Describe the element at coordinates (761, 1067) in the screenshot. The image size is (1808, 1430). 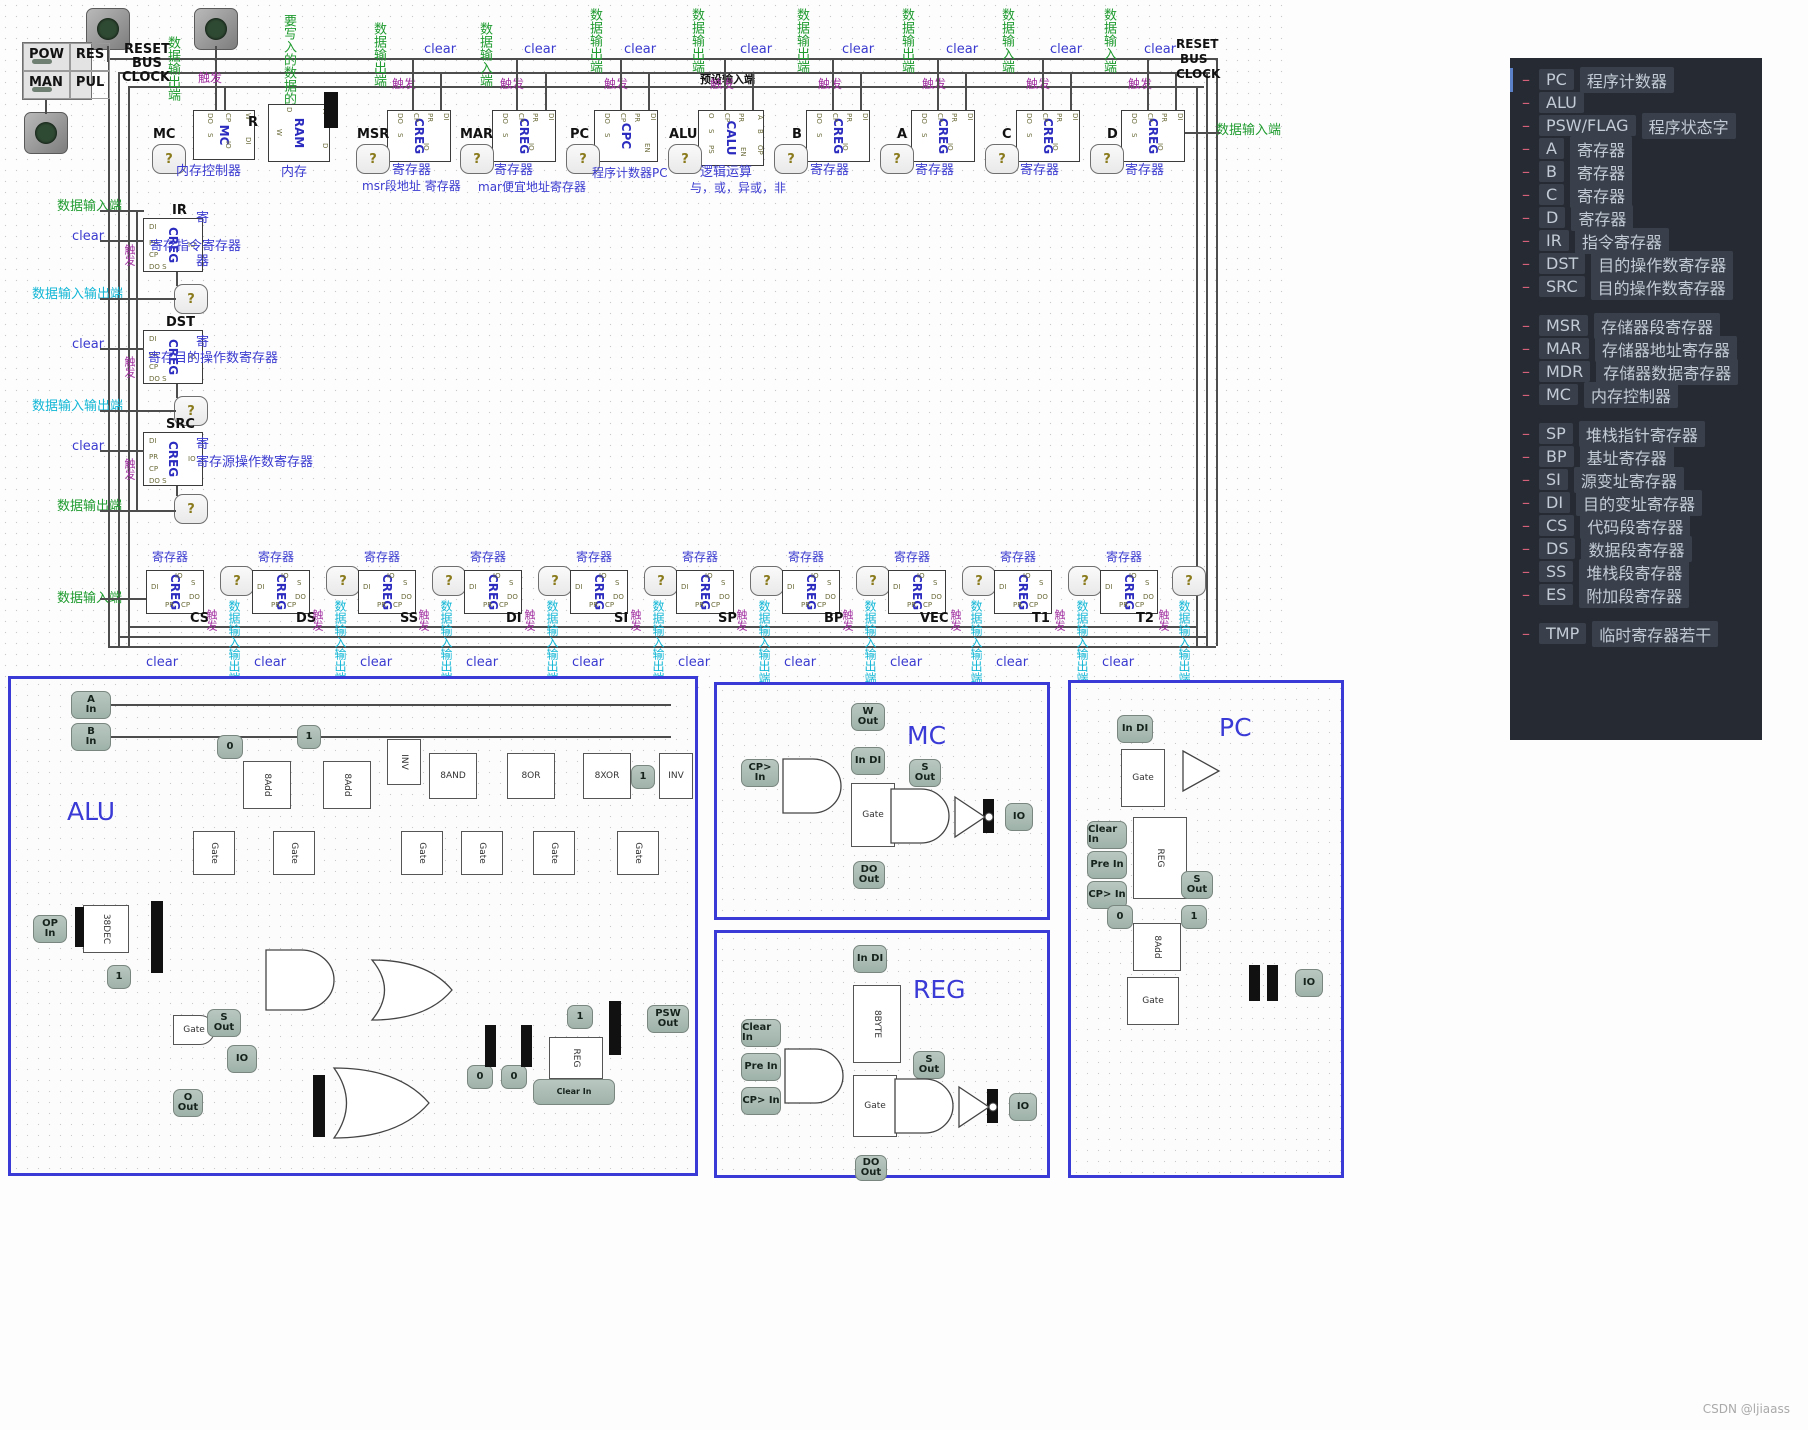
I see `reg-input-pre: Pre In` at that location.